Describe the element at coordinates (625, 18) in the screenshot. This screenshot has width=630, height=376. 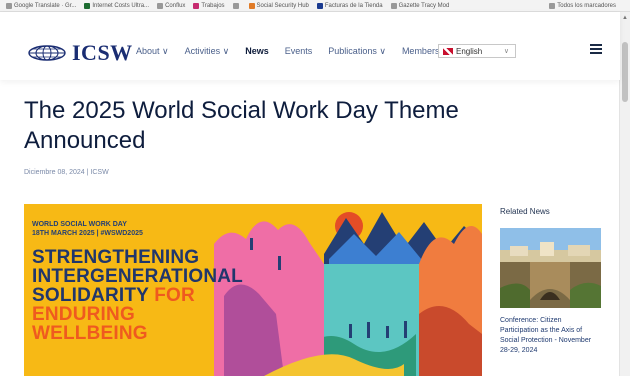
I see `scroll-up-icon: ▲` at that location.